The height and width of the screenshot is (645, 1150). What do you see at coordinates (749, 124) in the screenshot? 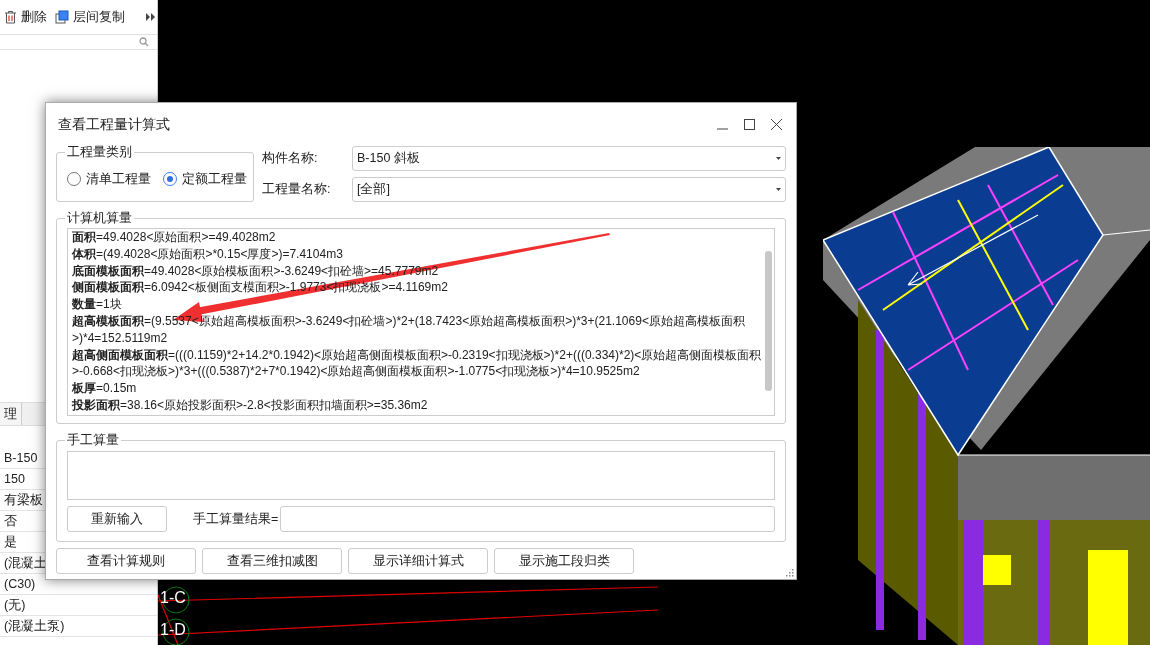
I see `maximize-icon` at bounding box center [749, 124].